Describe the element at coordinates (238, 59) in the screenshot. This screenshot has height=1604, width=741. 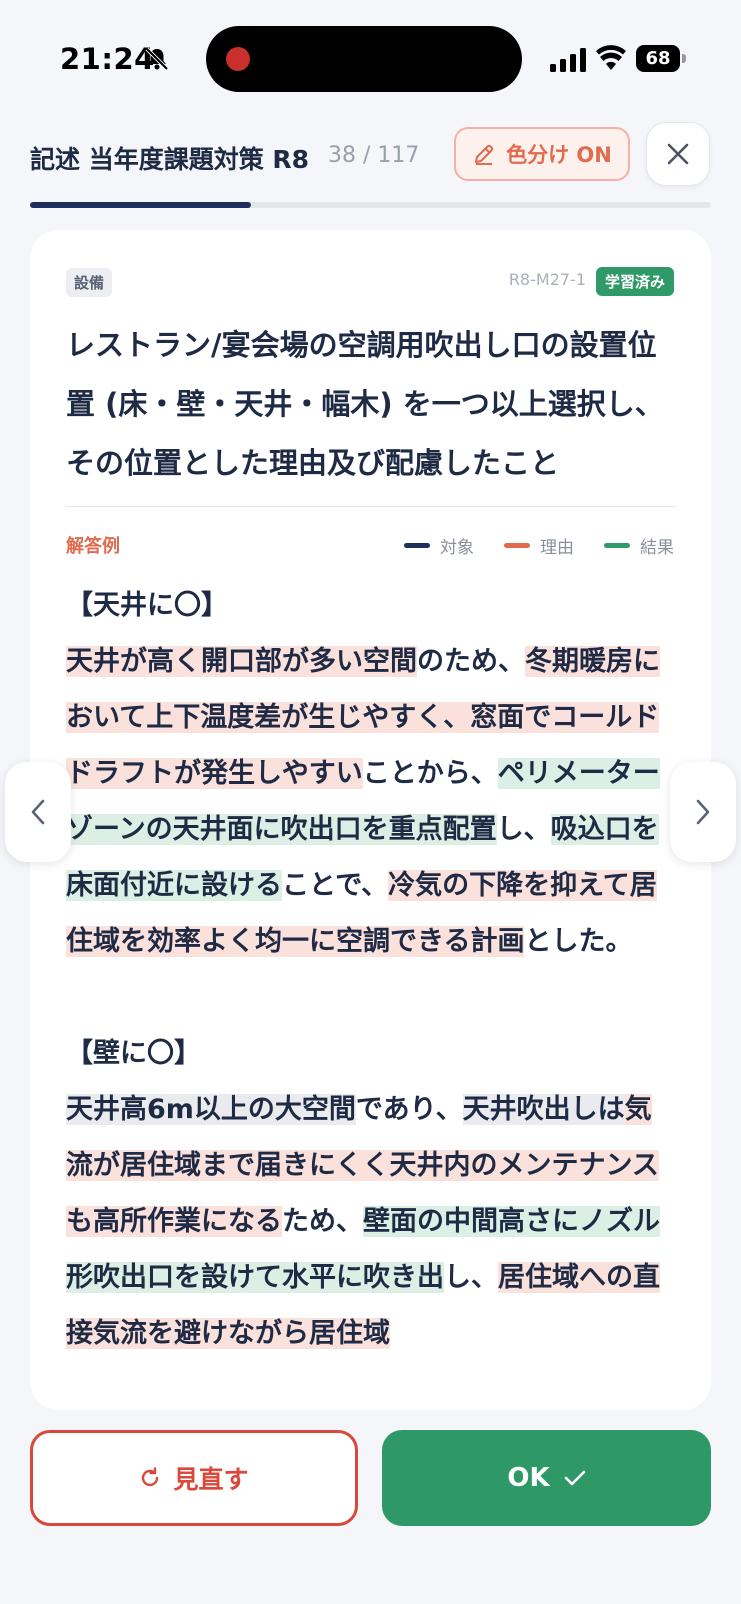
I see `recording-indicator-icon` at that location.